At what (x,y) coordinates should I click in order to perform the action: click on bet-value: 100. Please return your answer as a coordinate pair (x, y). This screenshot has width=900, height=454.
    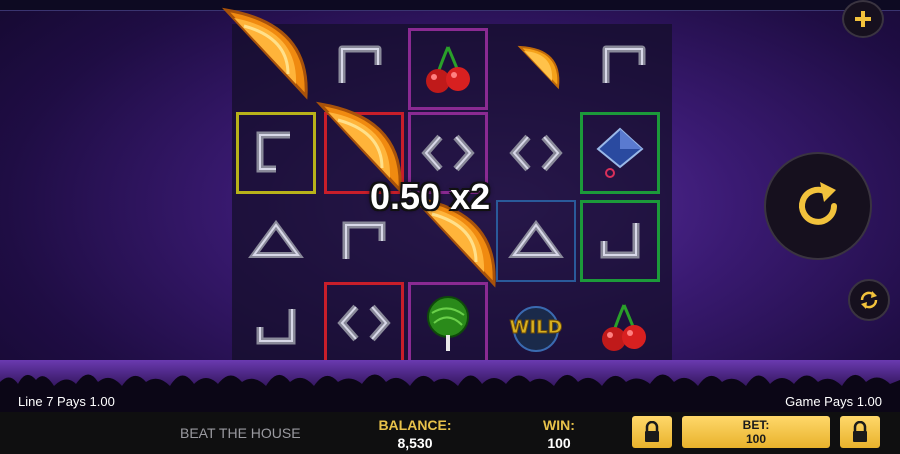
    Looking at the image, I should click on (756, 439).